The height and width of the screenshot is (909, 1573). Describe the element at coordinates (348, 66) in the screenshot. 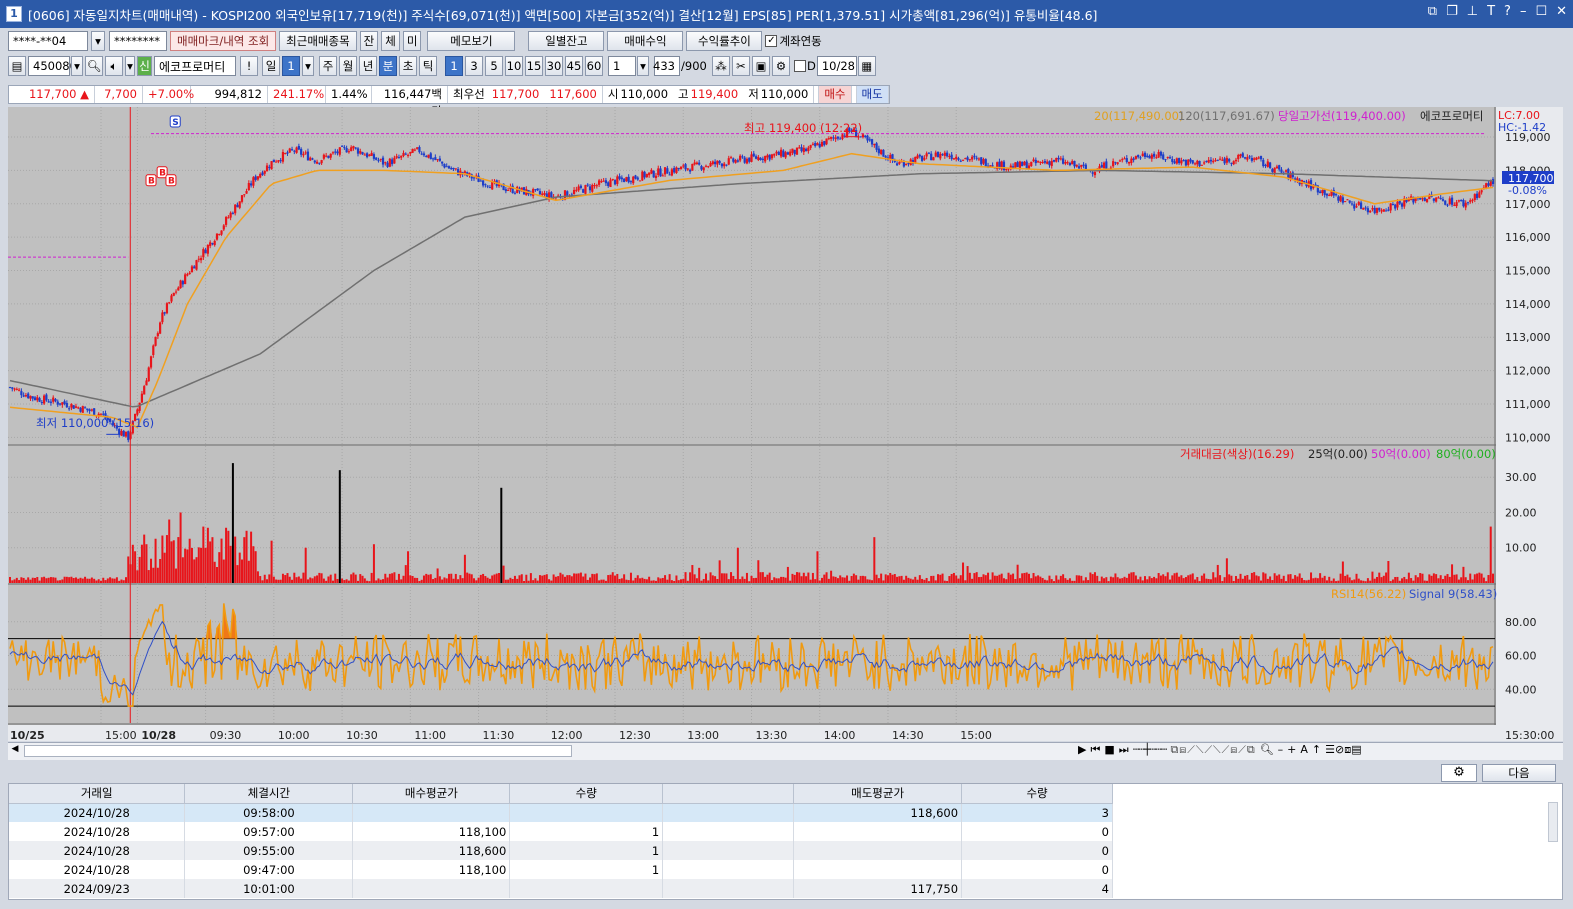

I see `period-month-button: 월` at that location.